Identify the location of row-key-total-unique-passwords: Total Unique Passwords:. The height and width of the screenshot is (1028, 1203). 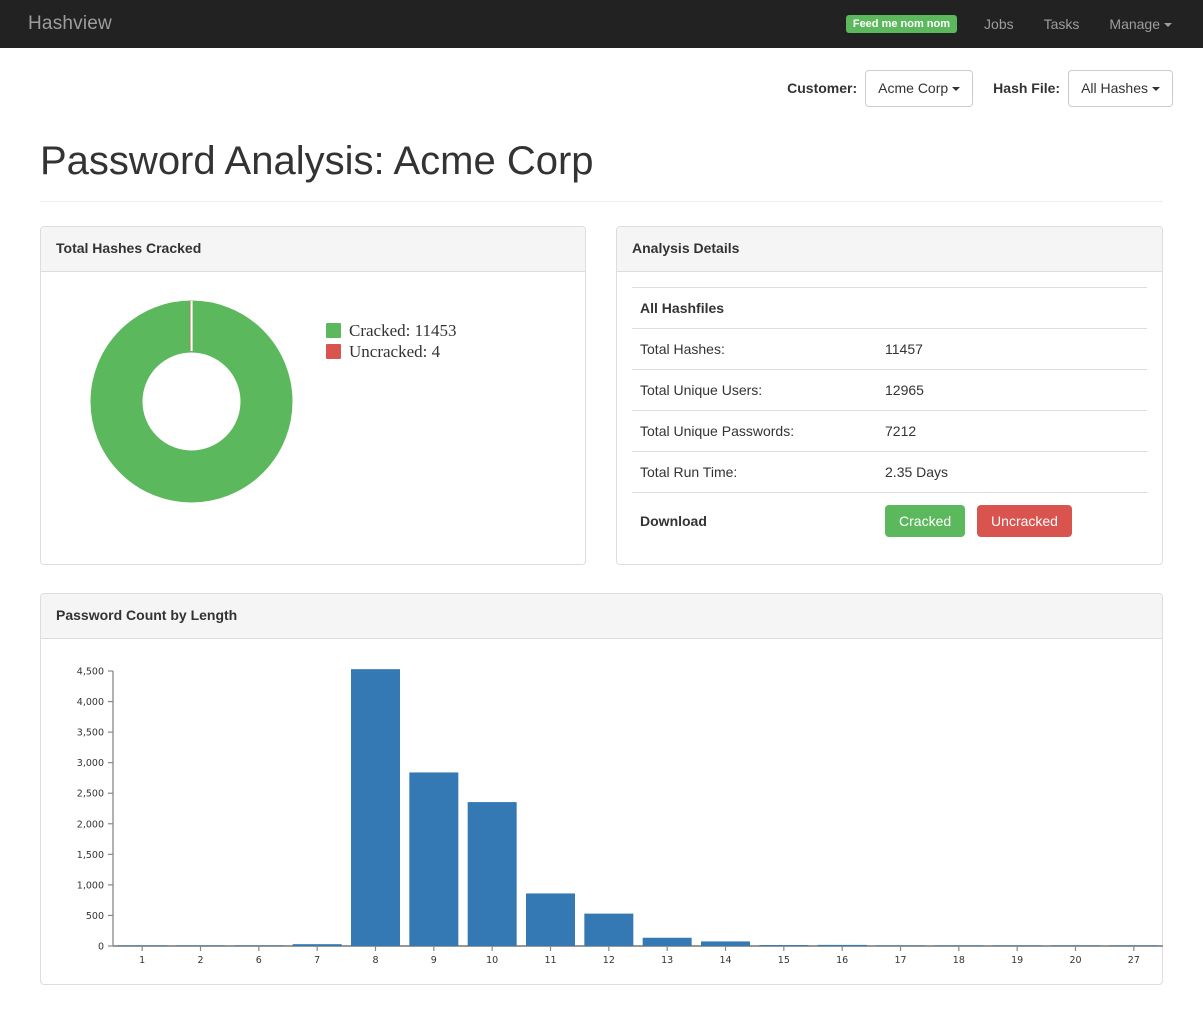
(717, 430).